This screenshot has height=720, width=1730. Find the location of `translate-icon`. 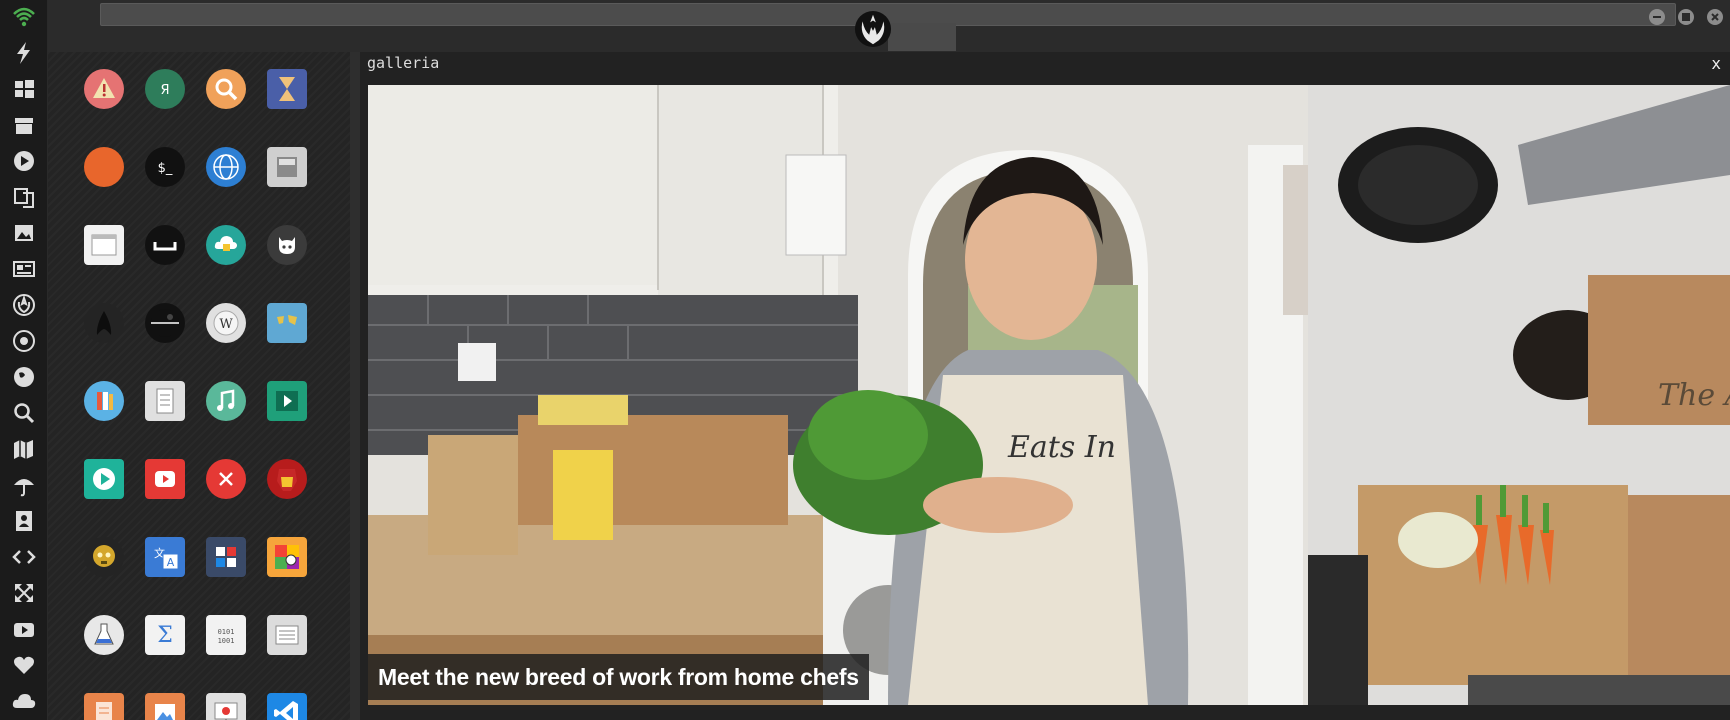

translate-icon is located at coordinates (24, 198).